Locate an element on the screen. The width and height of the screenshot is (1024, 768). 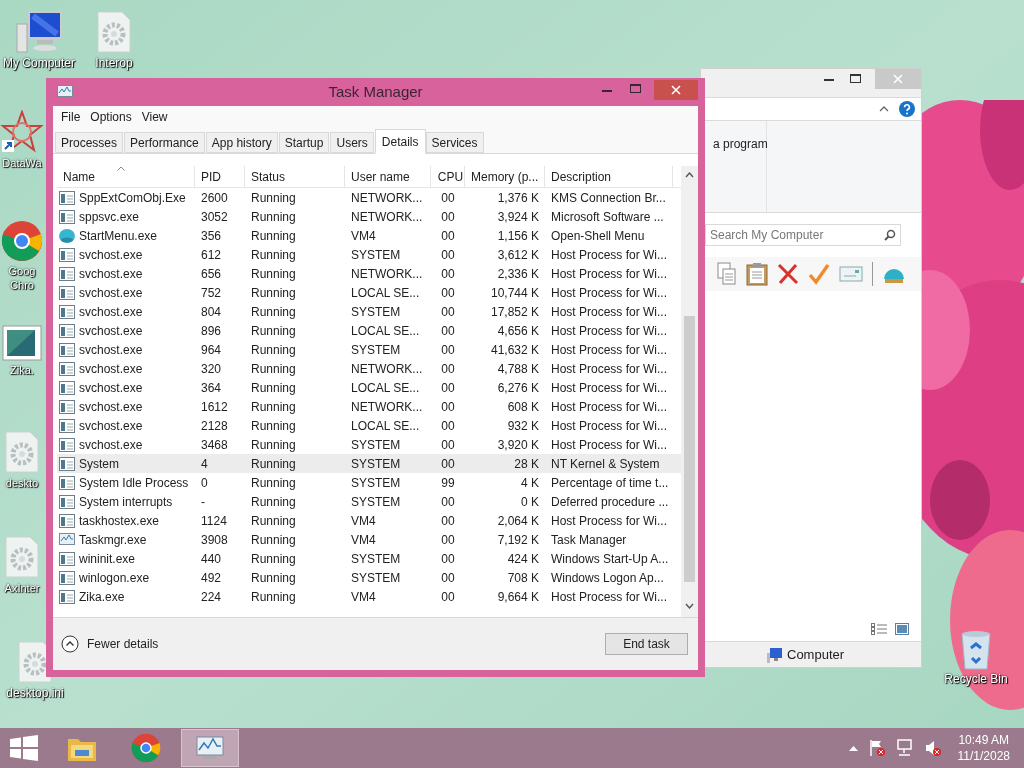
table-cell-text: 4,656 K is located at coordinates (518, 331).